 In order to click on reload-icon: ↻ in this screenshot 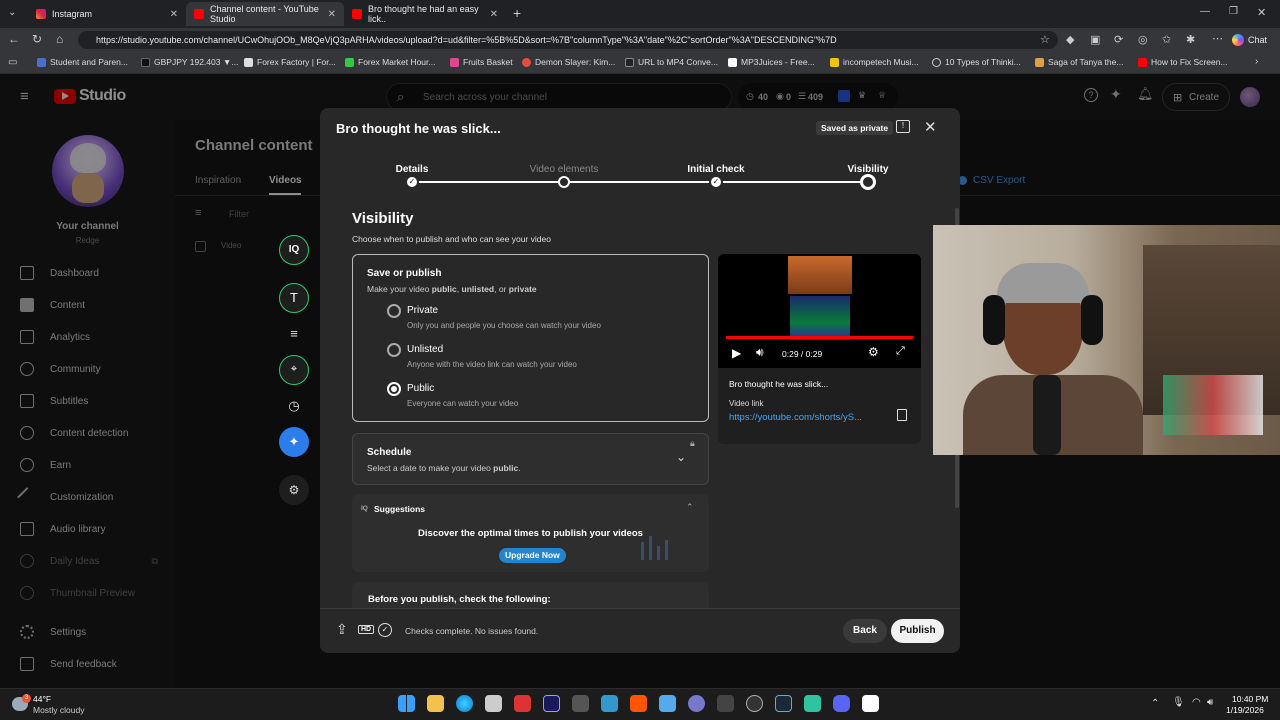, I will do `click(37, 39)`.